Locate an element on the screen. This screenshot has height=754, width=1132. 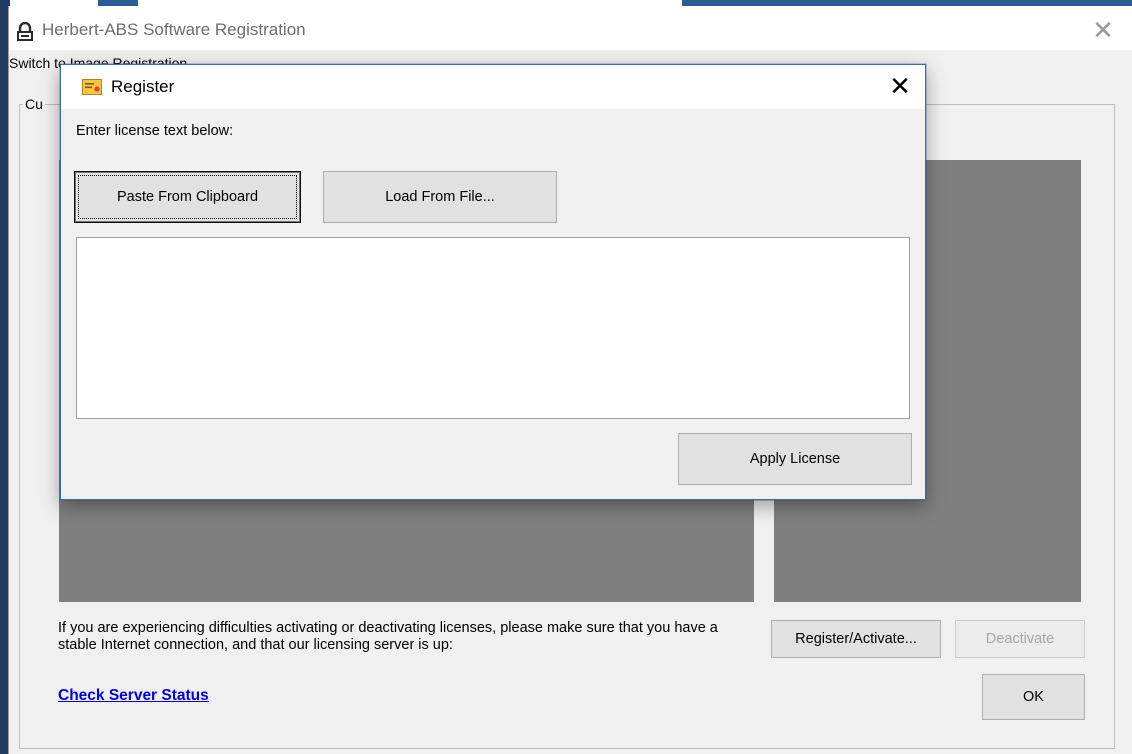
window-title: Herbert-ABS Software Registration is located at coordinates (174, 29).